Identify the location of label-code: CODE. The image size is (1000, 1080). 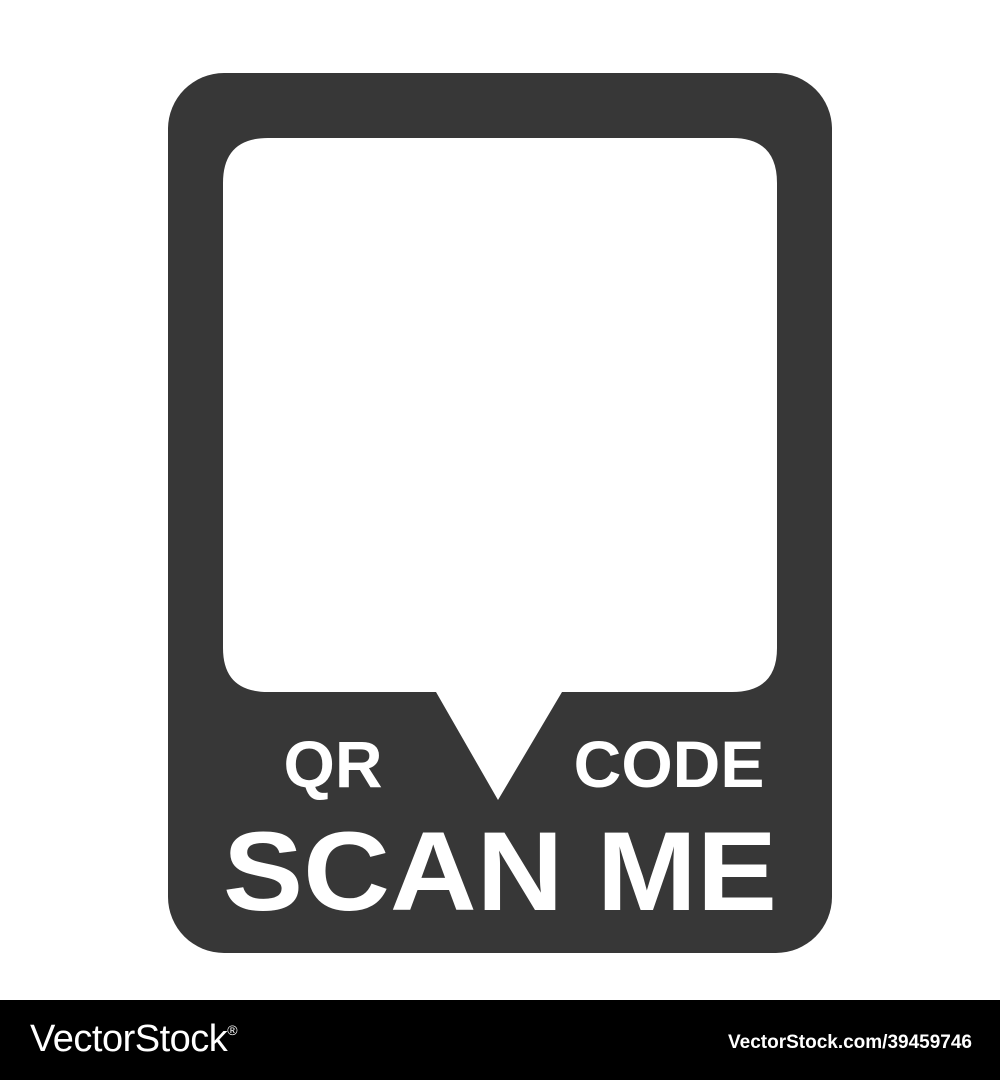
(669, 764).